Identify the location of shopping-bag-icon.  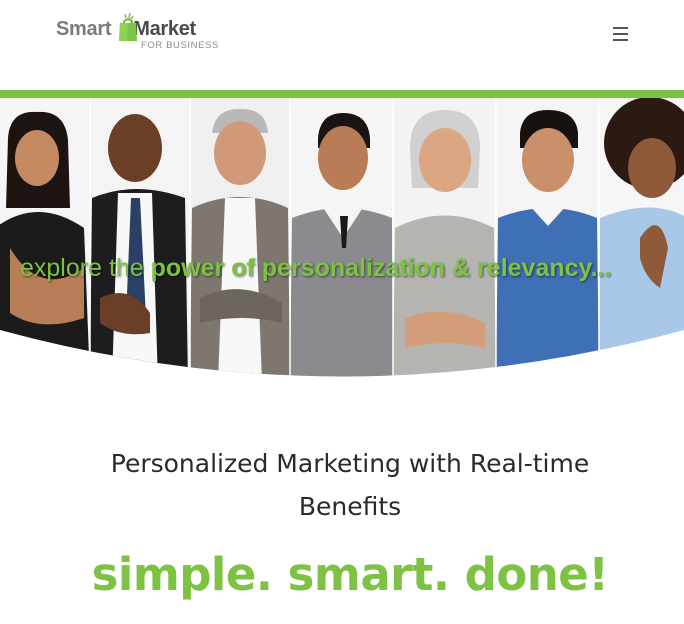
(128, 27).